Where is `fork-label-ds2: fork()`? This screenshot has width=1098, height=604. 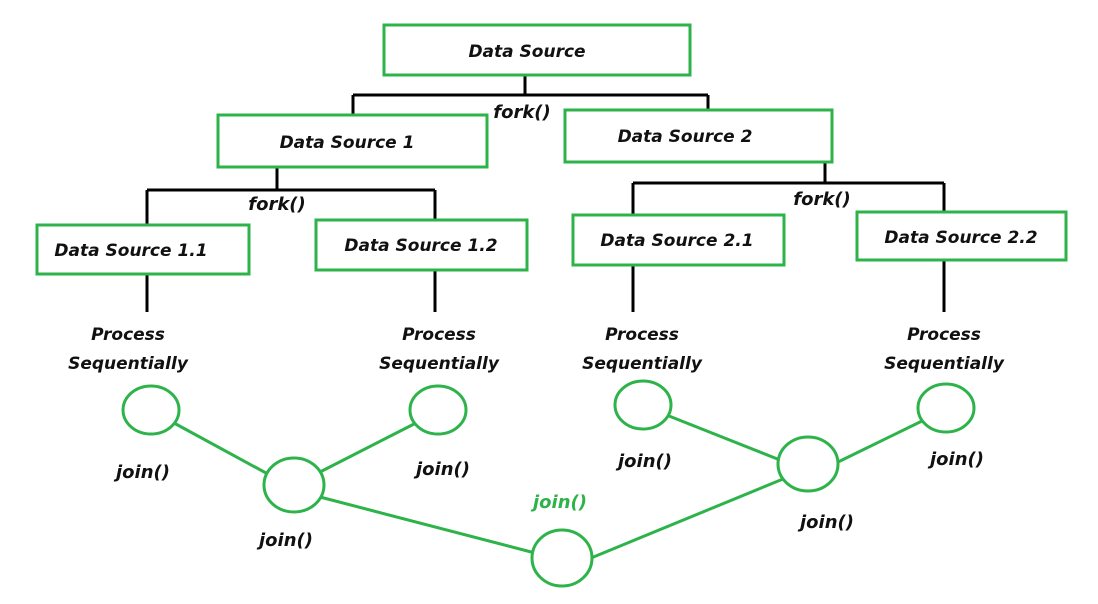 fork-label-ds2: fork() is located at coordinates (822, 199).